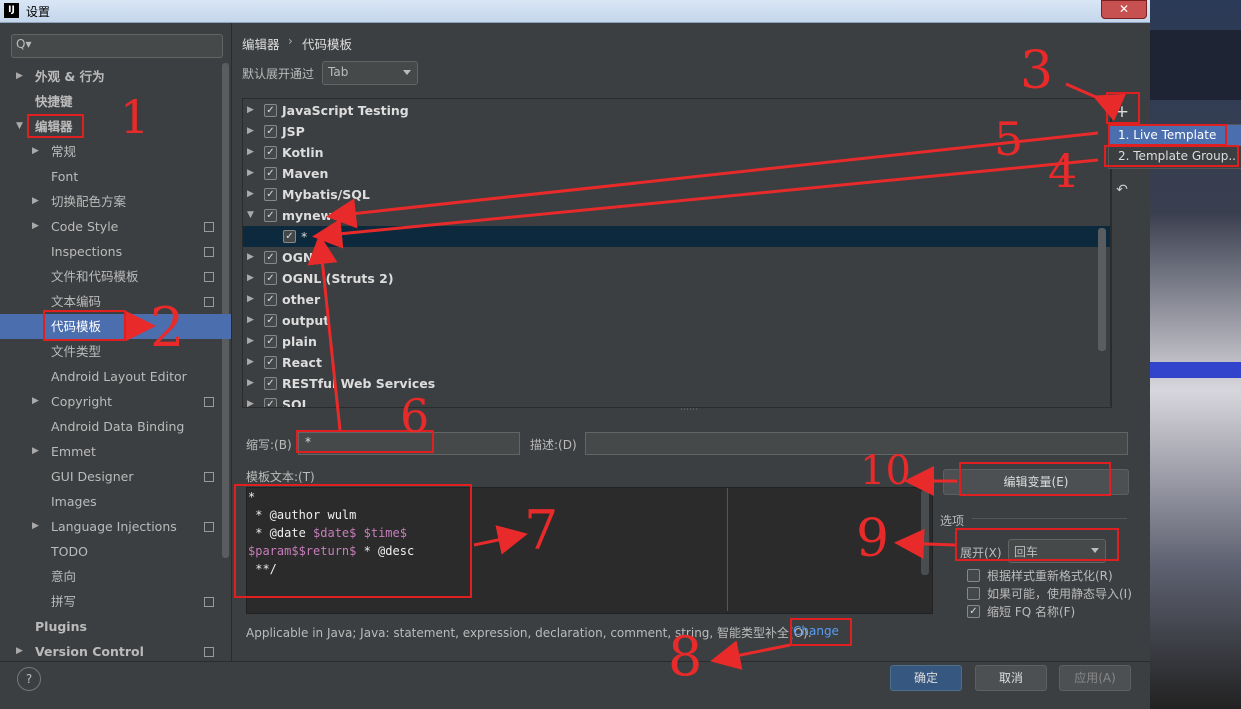 The width and height of the screenshot is (1241, 709). Describe the element at coordinates (677, 362) in the screenshot. I see `template-group-row: ▶ ✓ React` at that location.